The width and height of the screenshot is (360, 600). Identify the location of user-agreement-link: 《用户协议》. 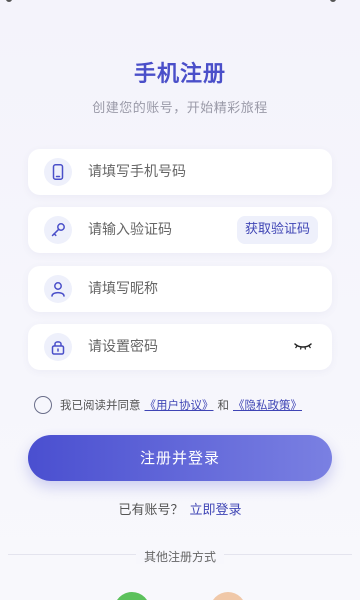
(179, 405).